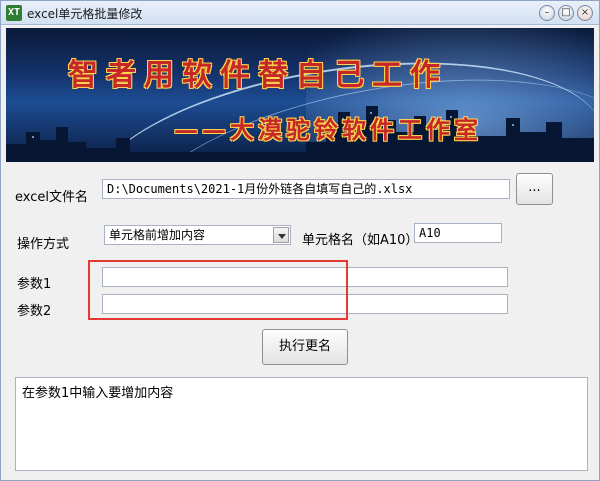 The height and width of the screenshot is (481, 600). I want to click on mode-selected-value: 单元格前增加内容, so click(157, 235).